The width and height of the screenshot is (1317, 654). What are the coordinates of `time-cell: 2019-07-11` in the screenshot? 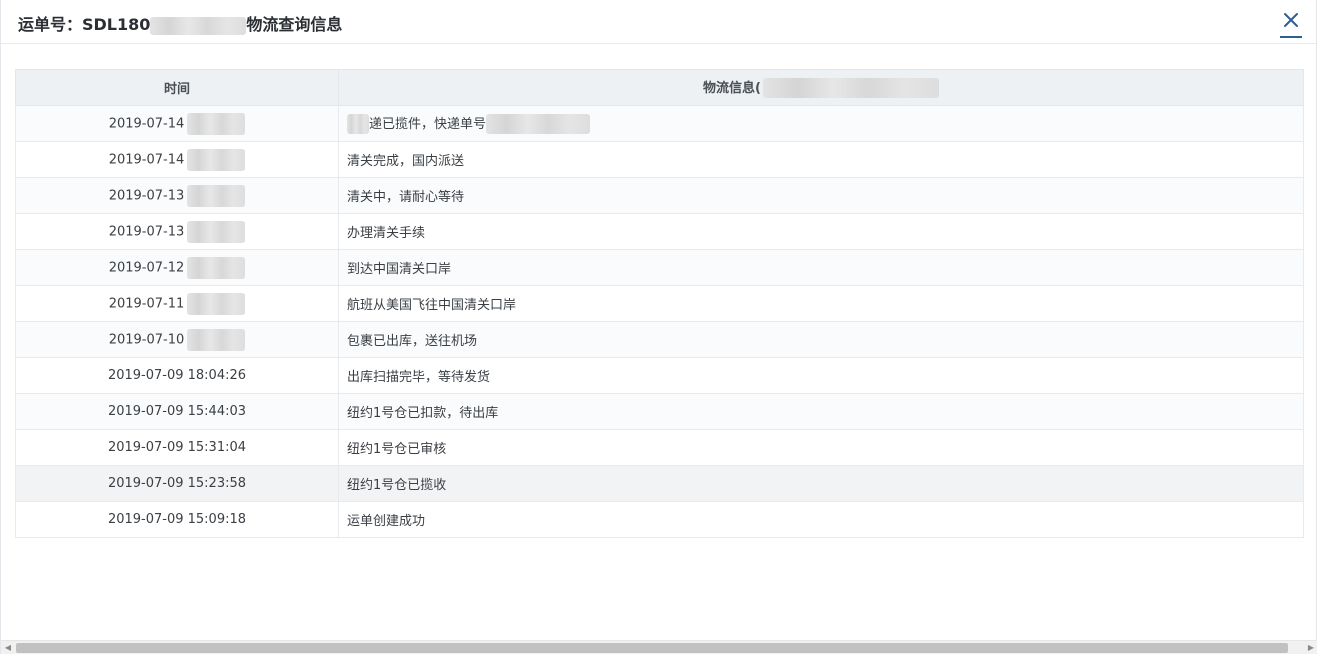 It's located at (177, 303).